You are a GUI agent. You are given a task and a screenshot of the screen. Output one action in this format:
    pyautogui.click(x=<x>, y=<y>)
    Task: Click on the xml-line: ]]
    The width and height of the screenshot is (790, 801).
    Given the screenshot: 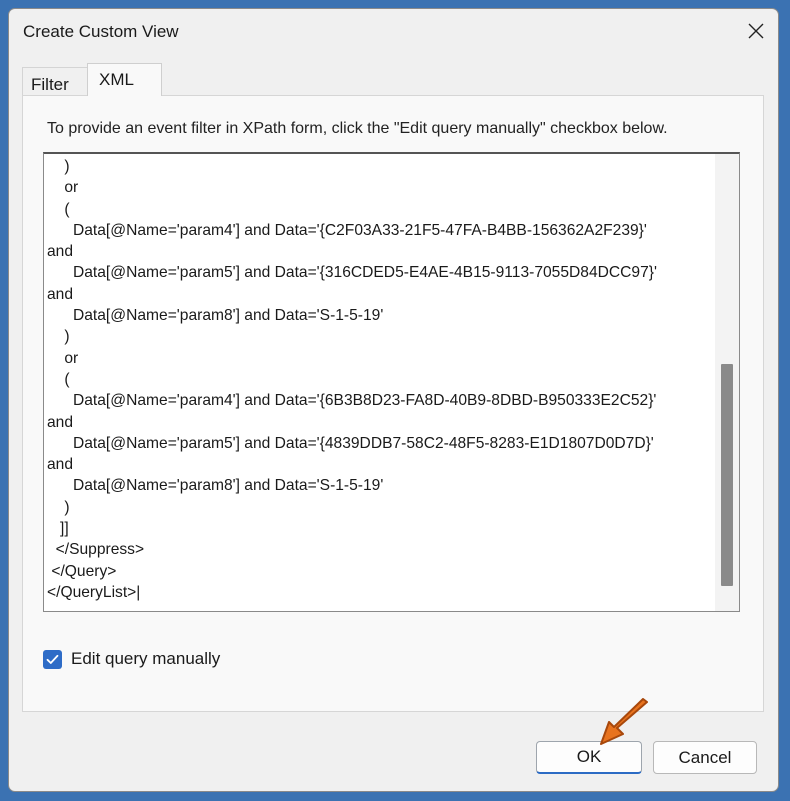 What is the action you would take?
    pyautogui.click(x=58, y=529)
    